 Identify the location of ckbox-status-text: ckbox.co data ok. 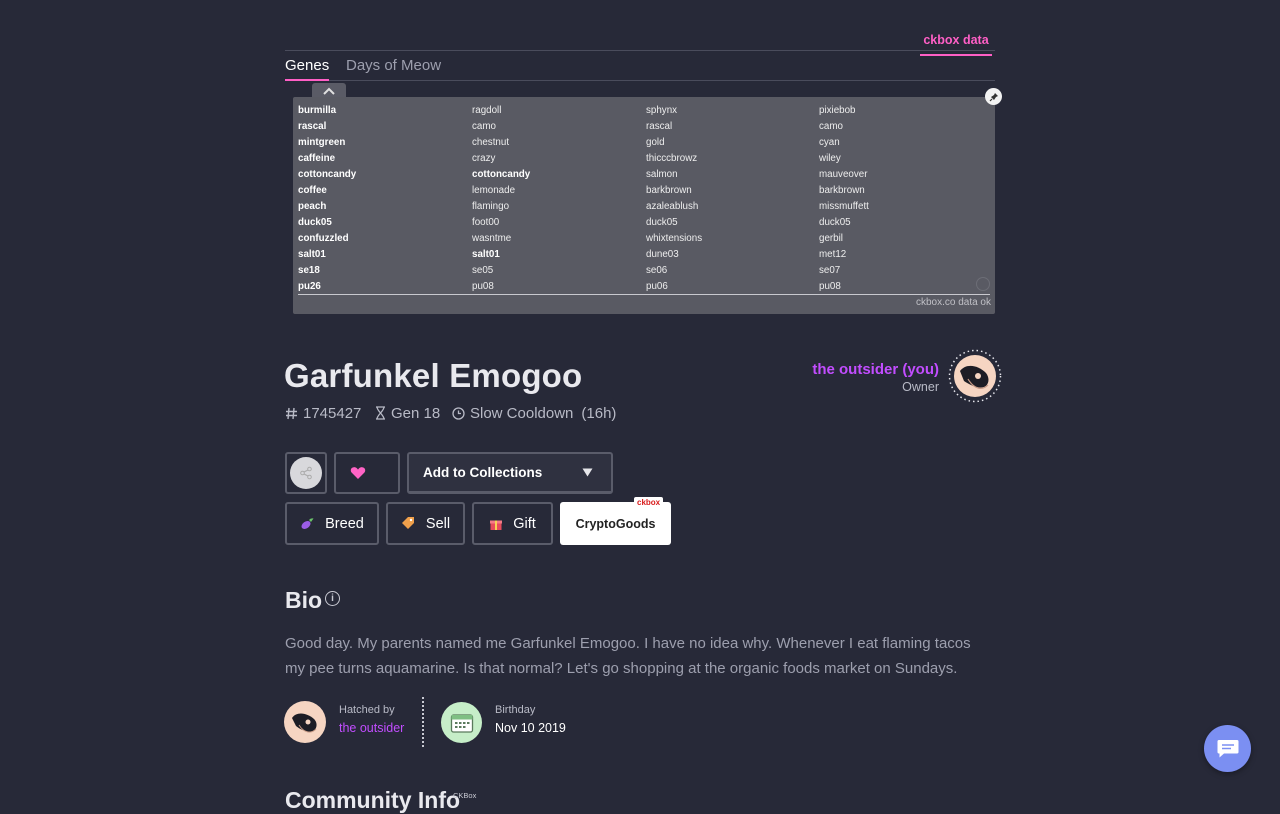
(953, 302).